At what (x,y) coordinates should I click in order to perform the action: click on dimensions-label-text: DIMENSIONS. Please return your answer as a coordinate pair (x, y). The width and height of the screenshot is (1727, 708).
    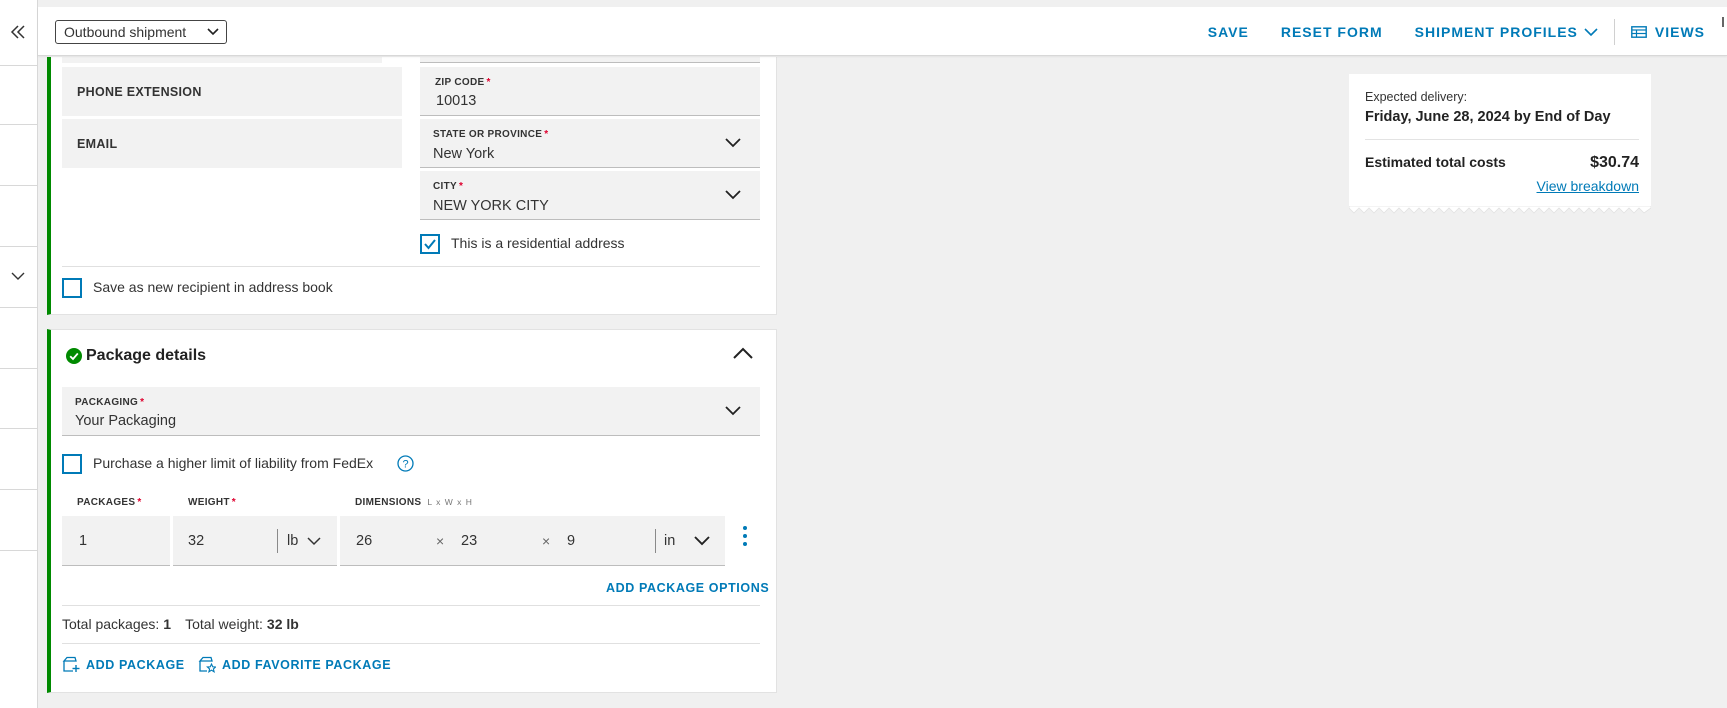
    Looking at the image, I should click on (388, 502).